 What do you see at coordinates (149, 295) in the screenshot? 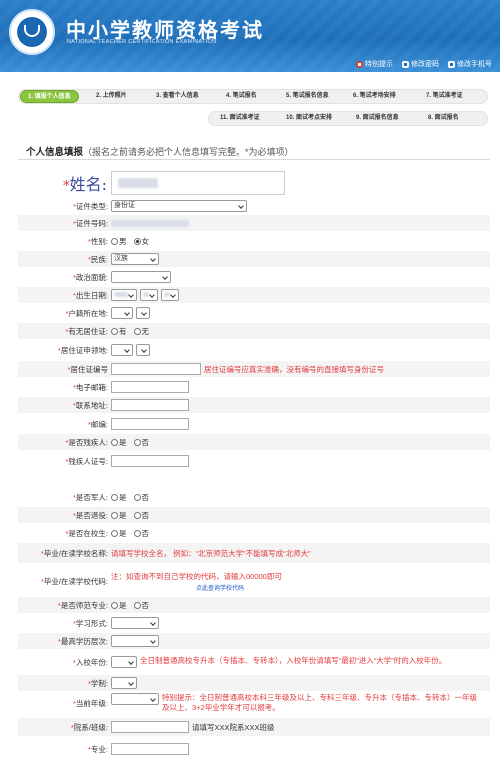
I see `birth-month-select` at bounding box center [149, 295].